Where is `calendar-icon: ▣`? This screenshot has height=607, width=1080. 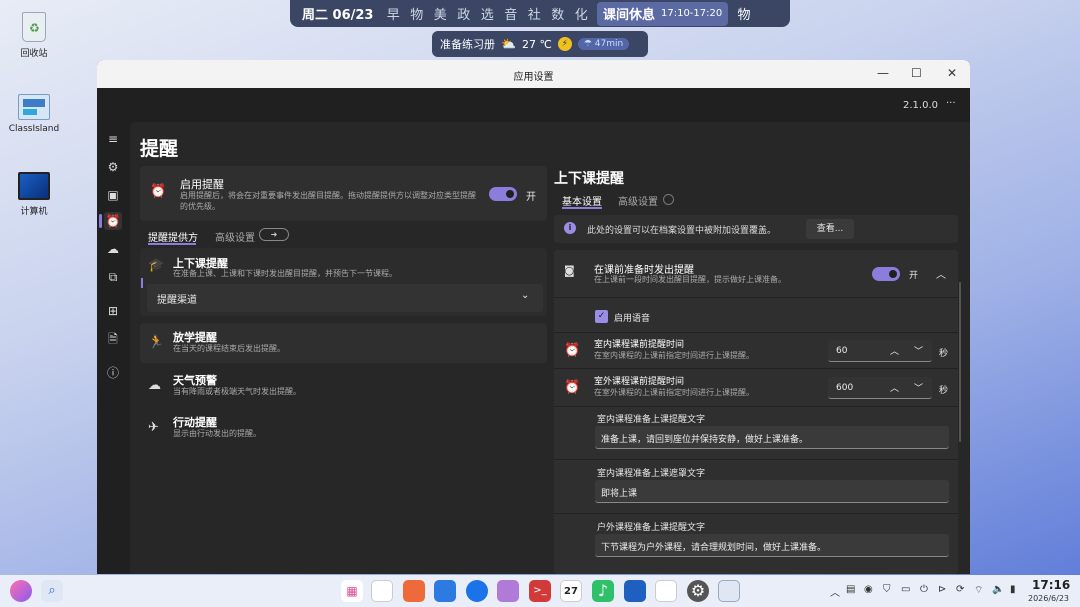 calendar-icon: ▣ is located at coordinates (113, 195).